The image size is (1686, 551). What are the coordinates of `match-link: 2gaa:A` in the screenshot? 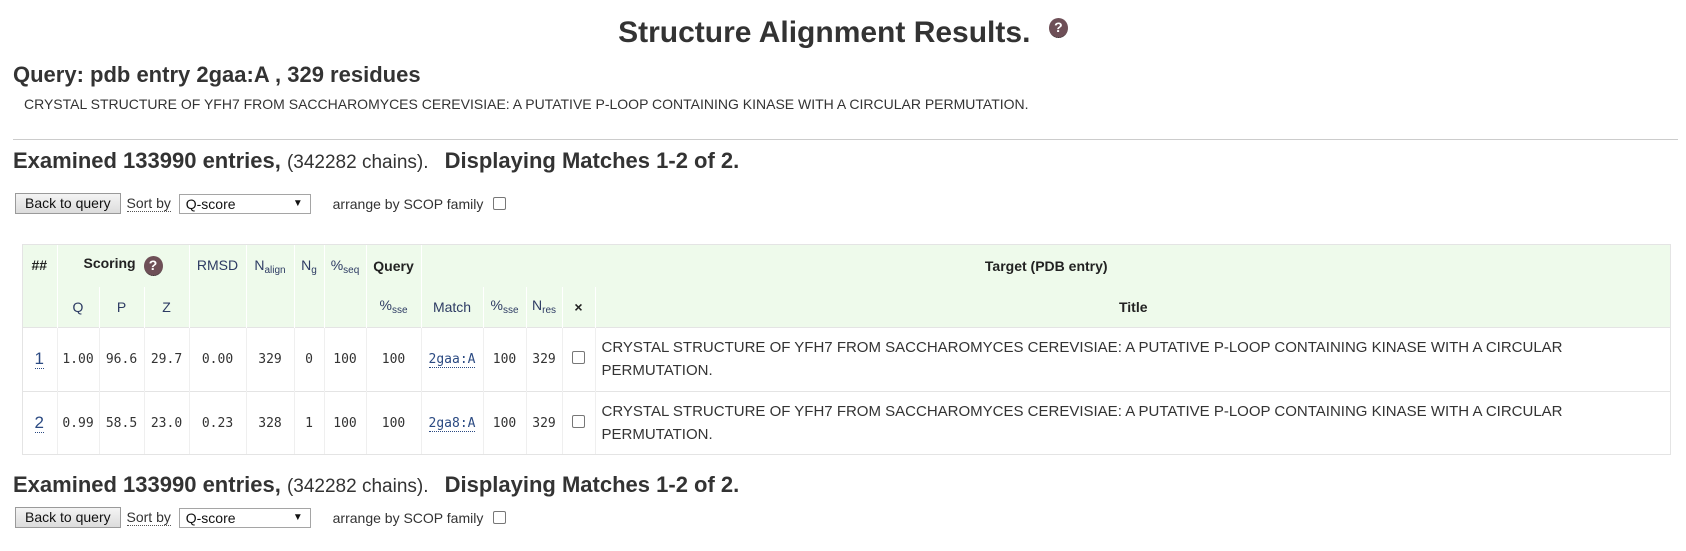 It's located at (452, 359).